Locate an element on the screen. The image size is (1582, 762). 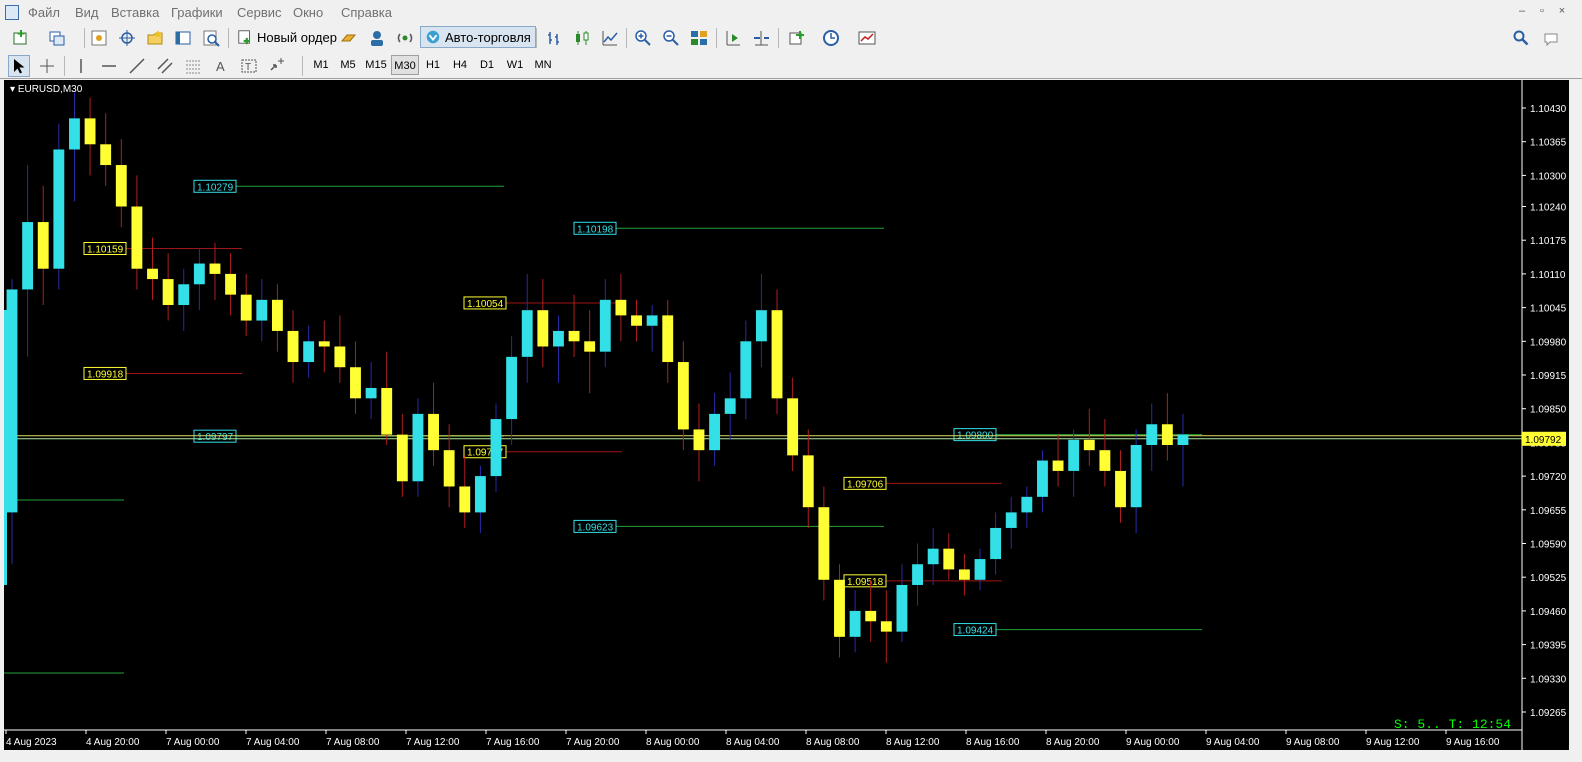
tf-h4: H4 is located at coordinates (460, 65).